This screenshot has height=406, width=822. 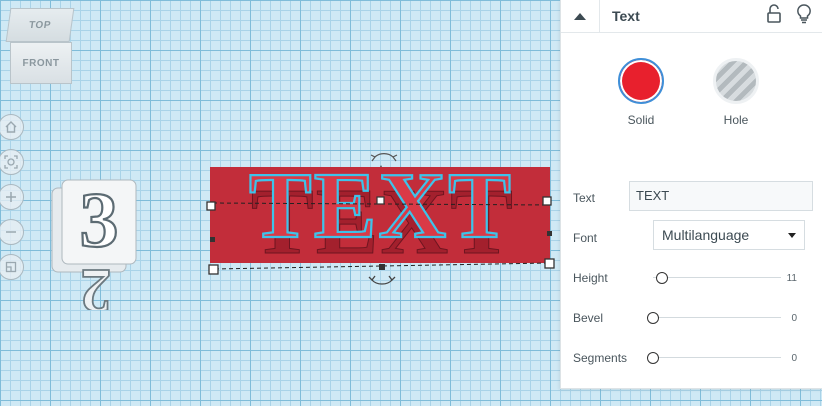 I want to click on view-cube-front-label: FRONT, so click(x=41, y=63).